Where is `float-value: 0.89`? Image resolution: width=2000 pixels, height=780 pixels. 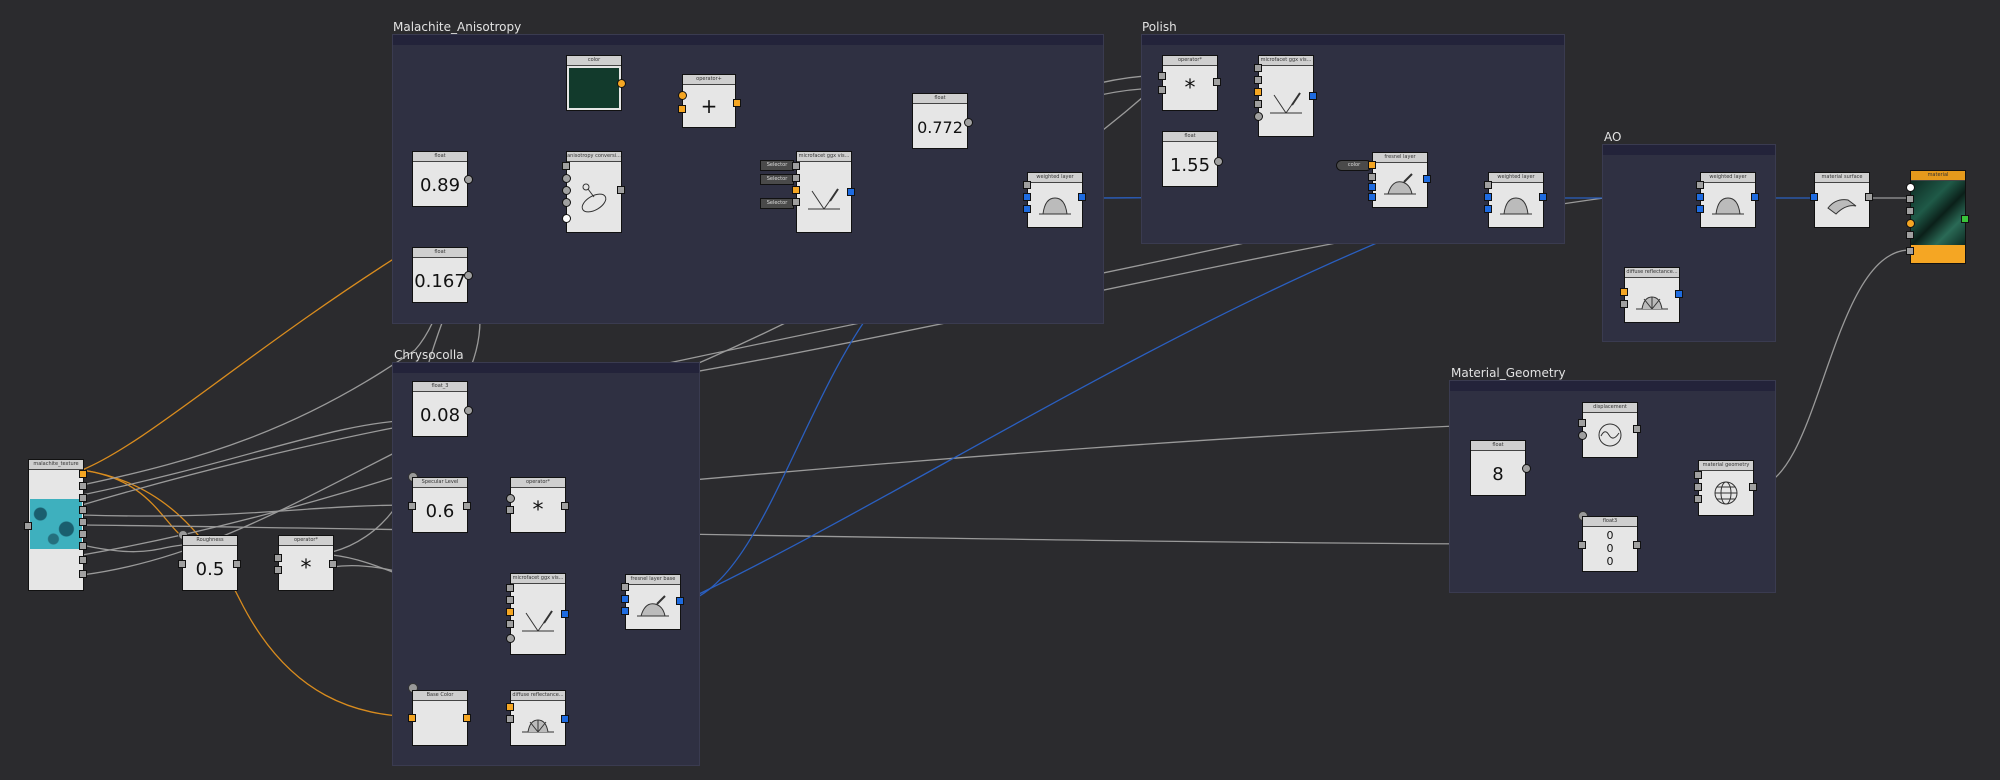 float-value: 0.89 is located at coordinates (440, 185).